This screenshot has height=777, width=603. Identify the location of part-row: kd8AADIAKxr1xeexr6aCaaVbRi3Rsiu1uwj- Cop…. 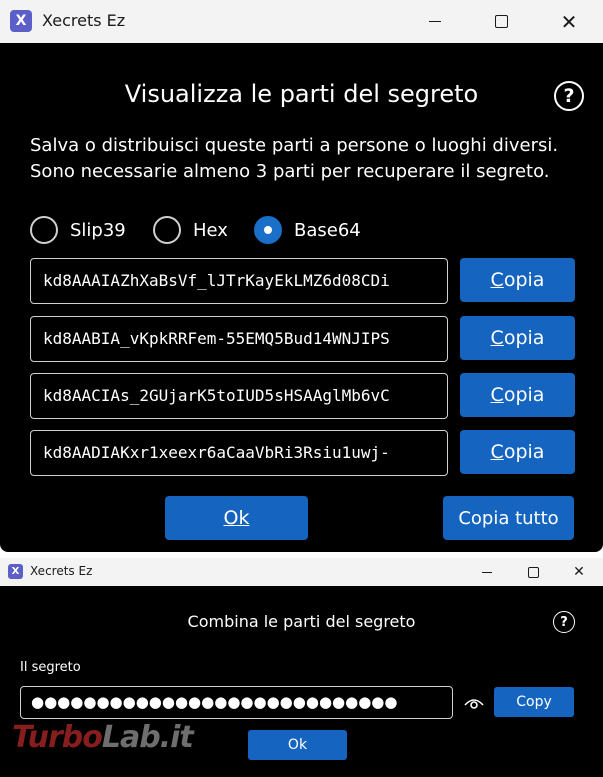
(302, 453).